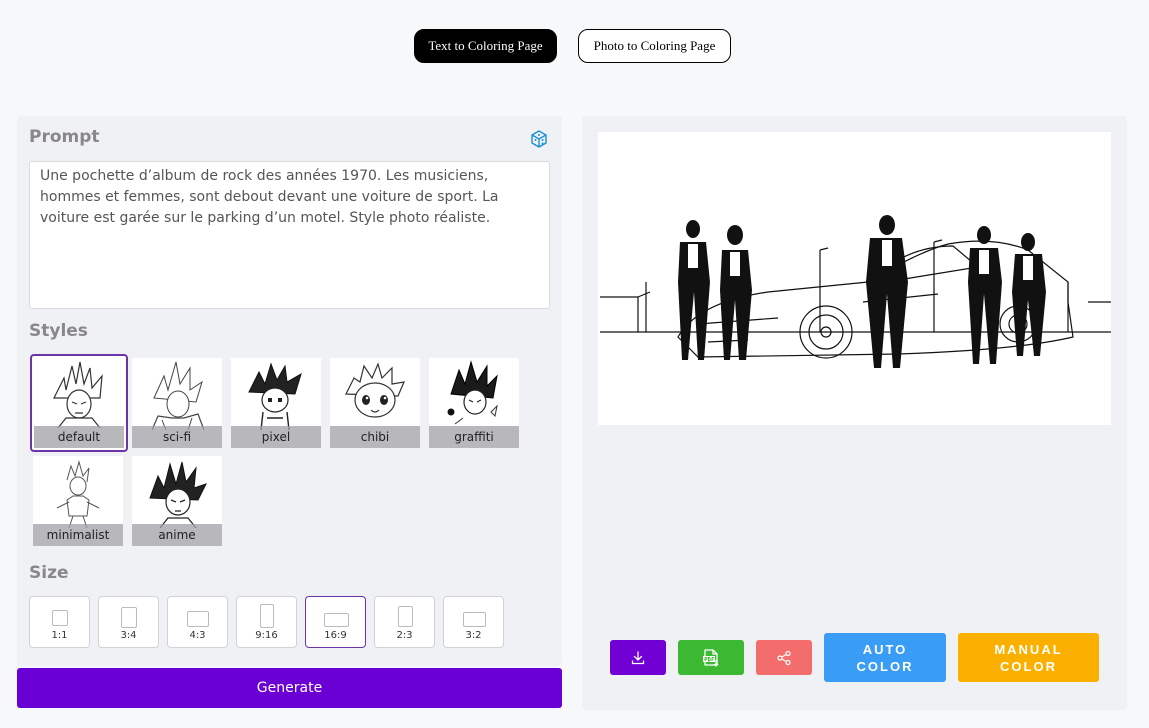 The image size is (1149, 728). What do you see at coordinates (539, 139) in the screenshot?
I see `dice-icon` at bounding box center [539, 139].